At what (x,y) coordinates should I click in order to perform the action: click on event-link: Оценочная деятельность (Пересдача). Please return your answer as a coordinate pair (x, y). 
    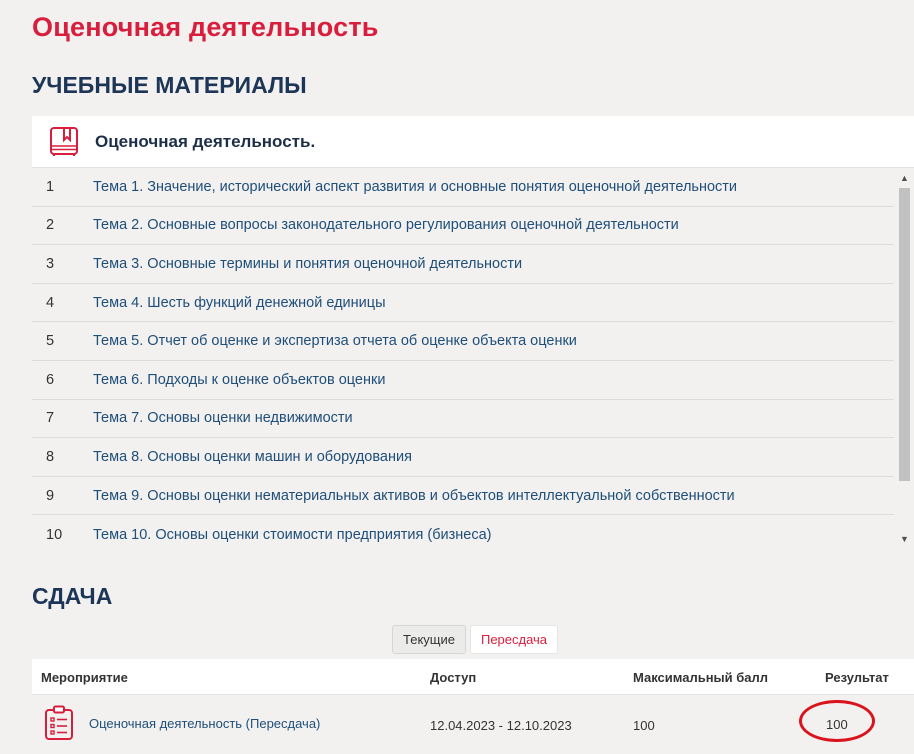
    Looking at the image, I should click on (204, 723).